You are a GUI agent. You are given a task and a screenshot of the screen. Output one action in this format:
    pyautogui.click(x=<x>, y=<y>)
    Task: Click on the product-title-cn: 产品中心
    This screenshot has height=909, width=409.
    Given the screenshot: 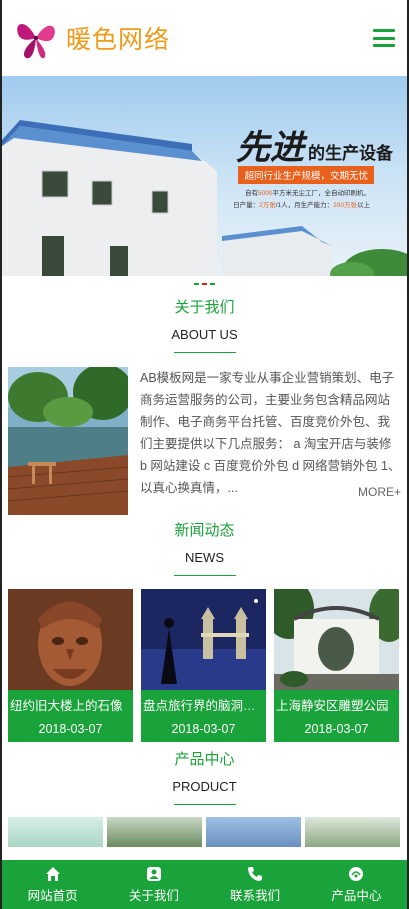 What is the action you would take?
    pyautogui.click(x=204, y=759)
    